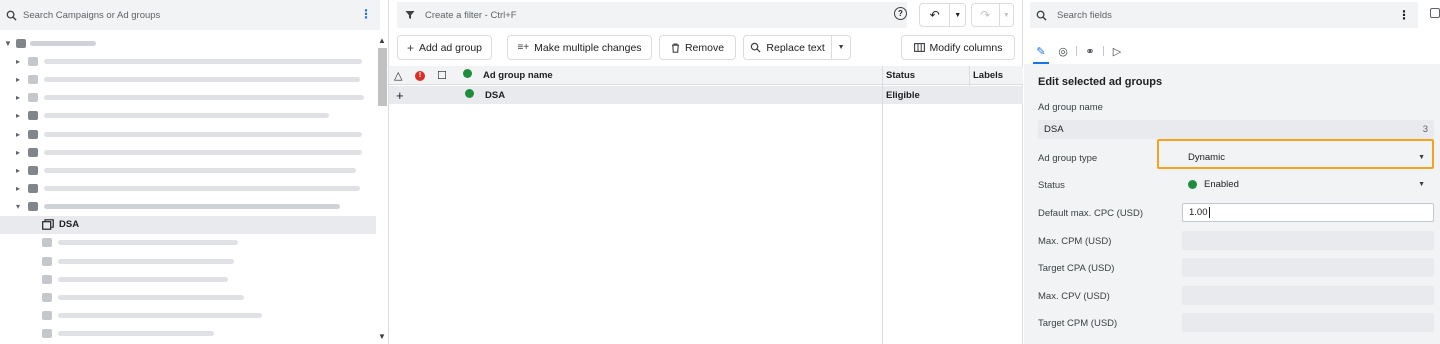  I want to click on help-icon: ?, so click(900, 13).